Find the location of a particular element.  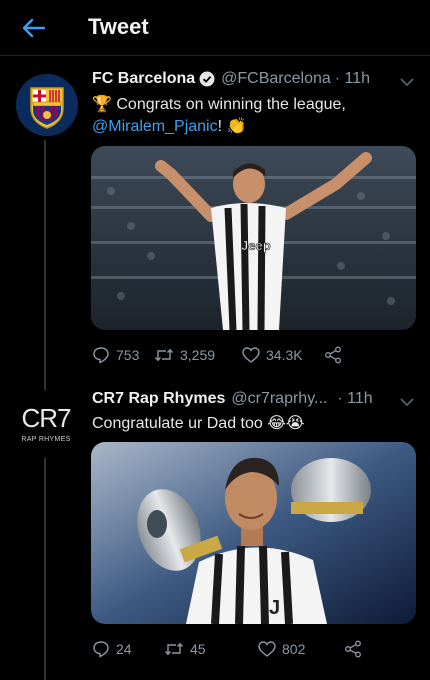

emoji: 😂😭 is located at coordinates (286, 423).